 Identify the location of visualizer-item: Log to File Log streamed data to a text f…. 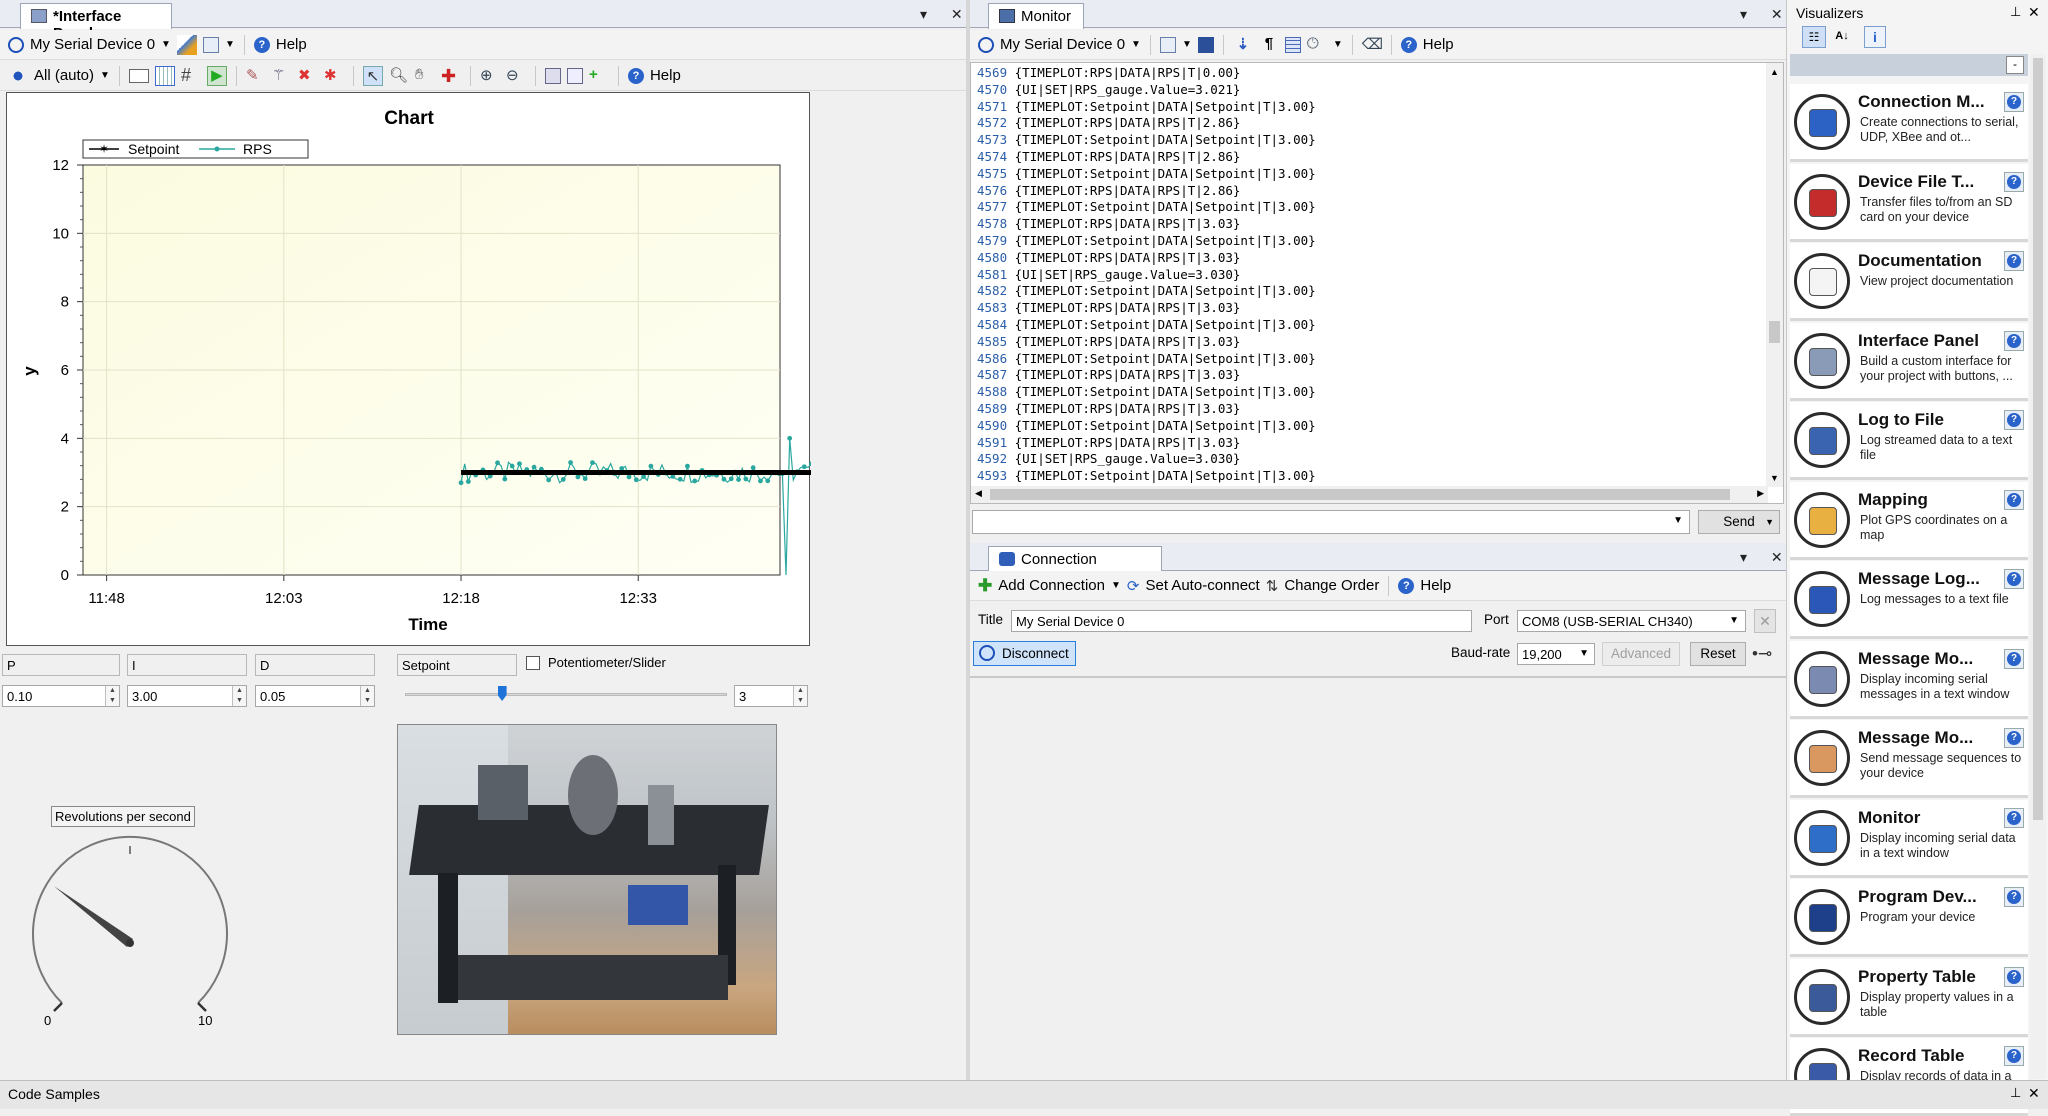
(1909, 441).